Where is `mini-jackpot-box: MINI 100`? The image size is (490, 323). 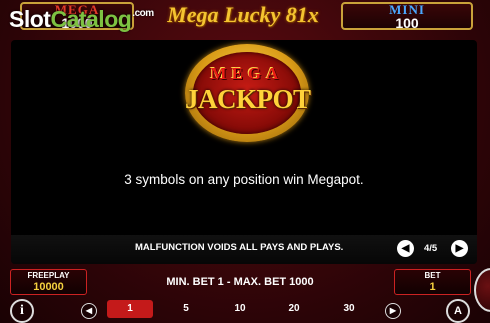
mini-jackpot-box: MINI 100 is located at coordinates (407, 16).